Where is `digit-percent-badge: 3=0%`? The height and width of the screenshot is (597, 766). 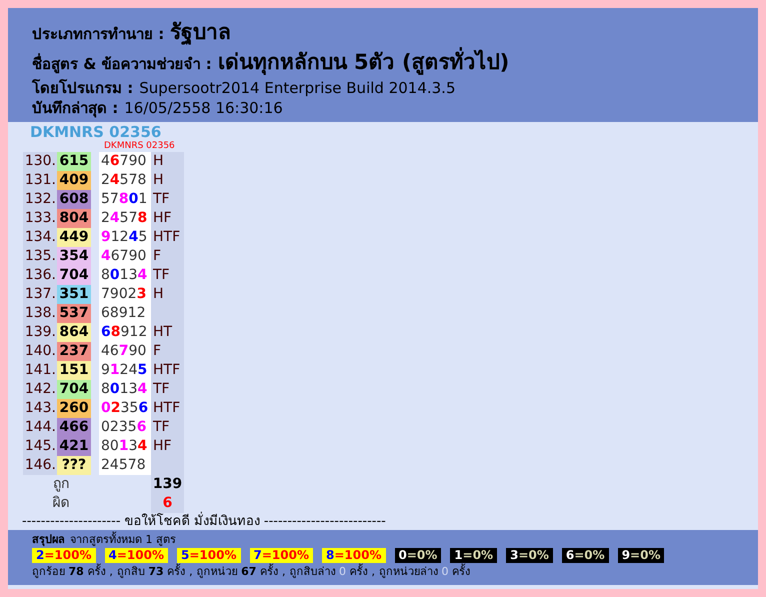
digit-percent-badge: 3=0% is located at coordinates (529, 555).